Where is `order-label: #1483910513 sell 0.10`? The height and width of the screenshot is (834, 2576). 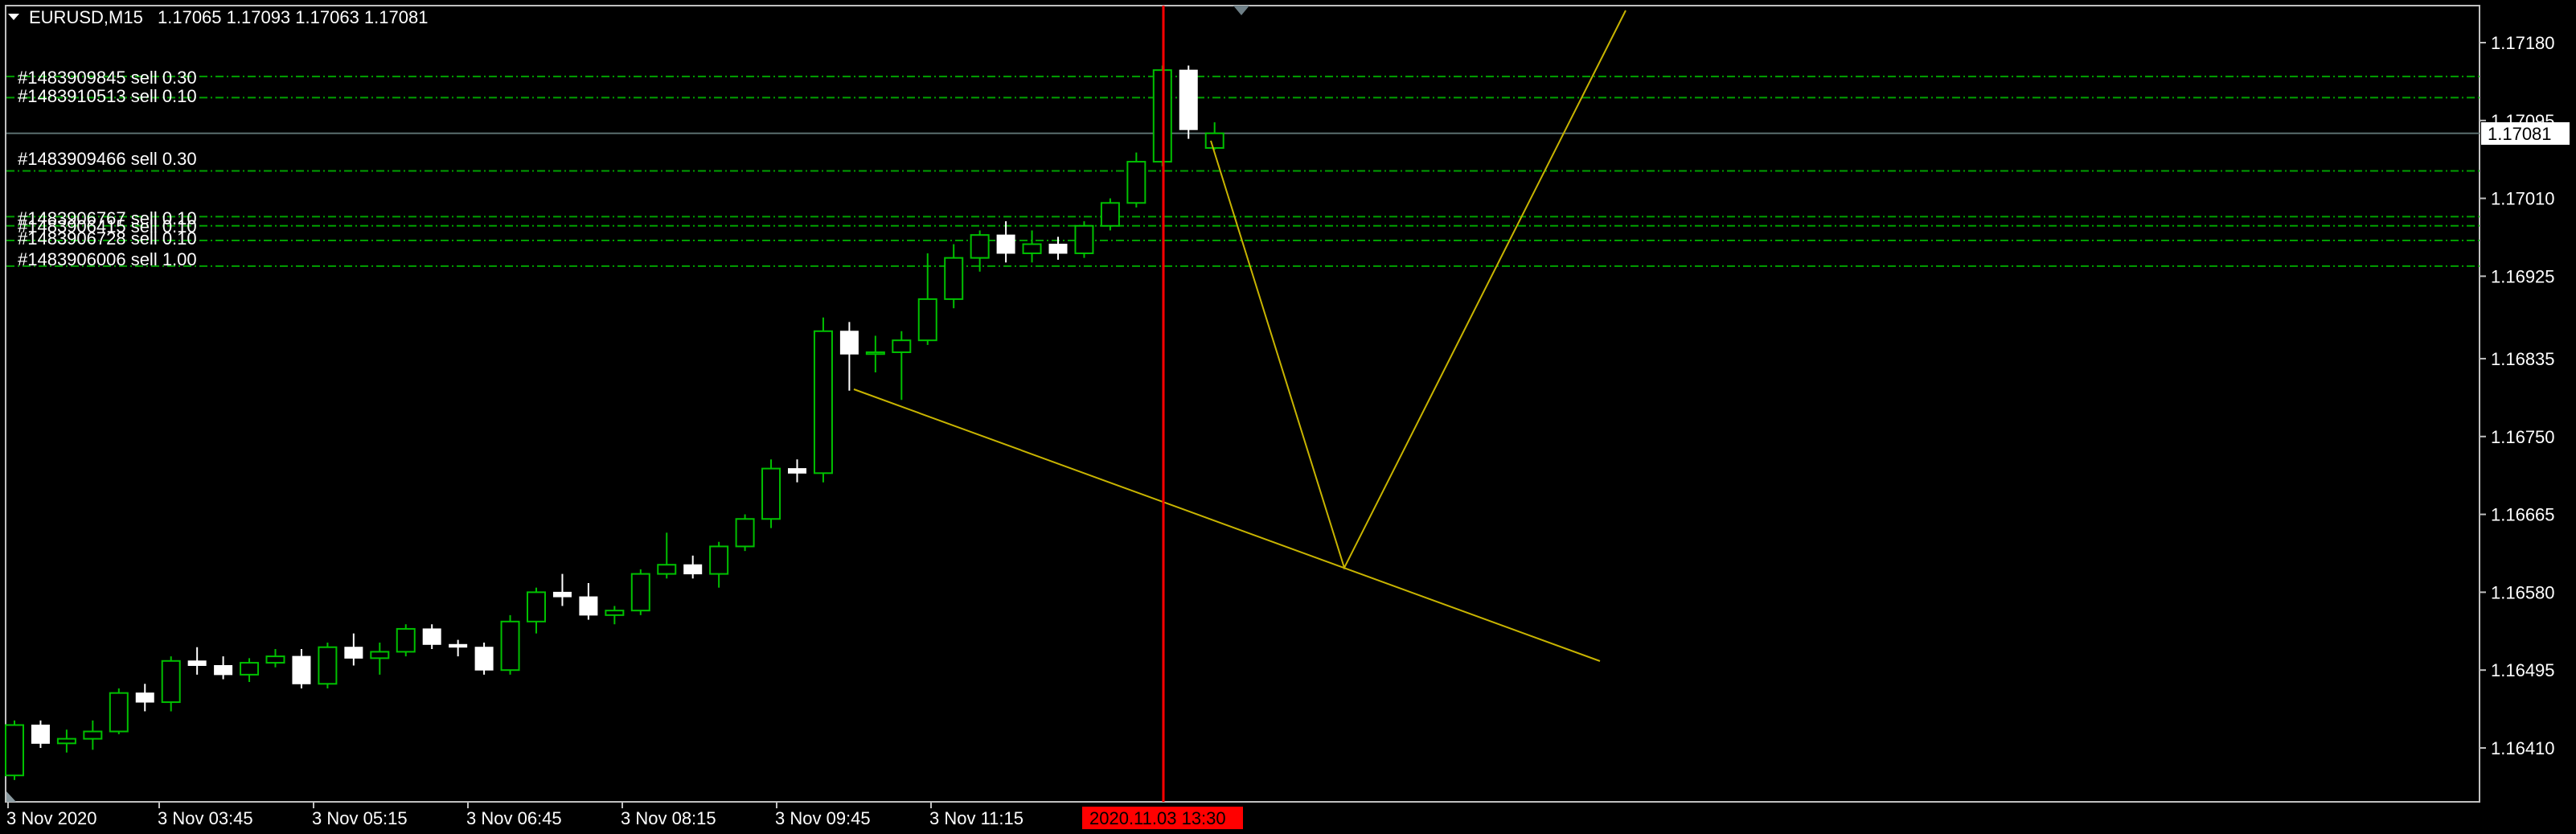
order-label: #1483910513 sell 0.10 is located at coordinates (107, 96).